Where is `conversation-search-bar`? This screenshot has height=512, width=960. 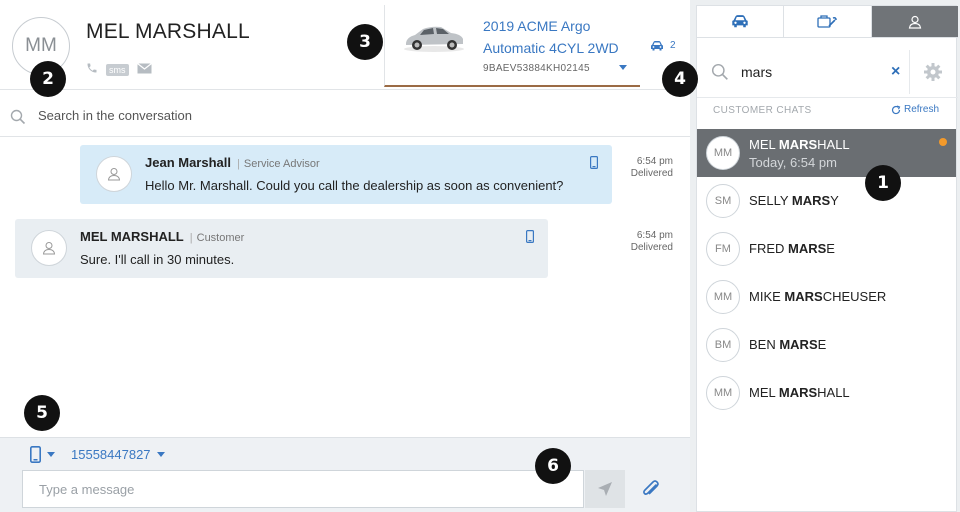
conversation-search-bar is located at coordinates (345, 117).